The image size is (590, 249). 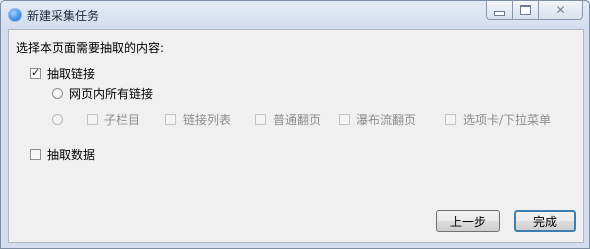 What do you see at coordinates (545, 221) in the screenshot?
I see `finish-button: 完成` at bounding box center [545, 221].